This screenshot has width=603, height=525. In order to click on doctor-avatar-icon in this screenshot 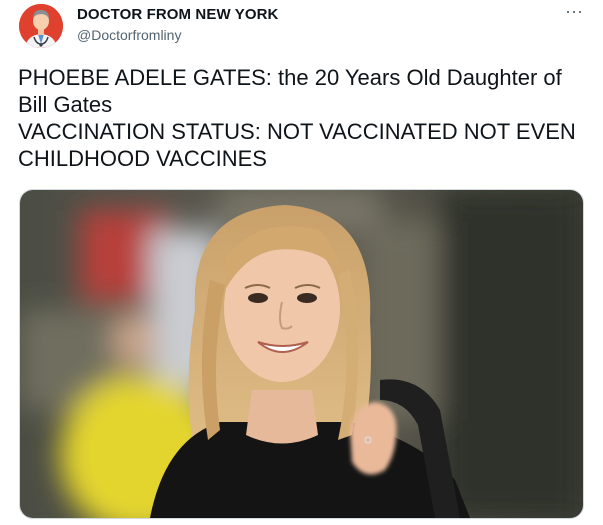, I will do `click(41, 26)`.